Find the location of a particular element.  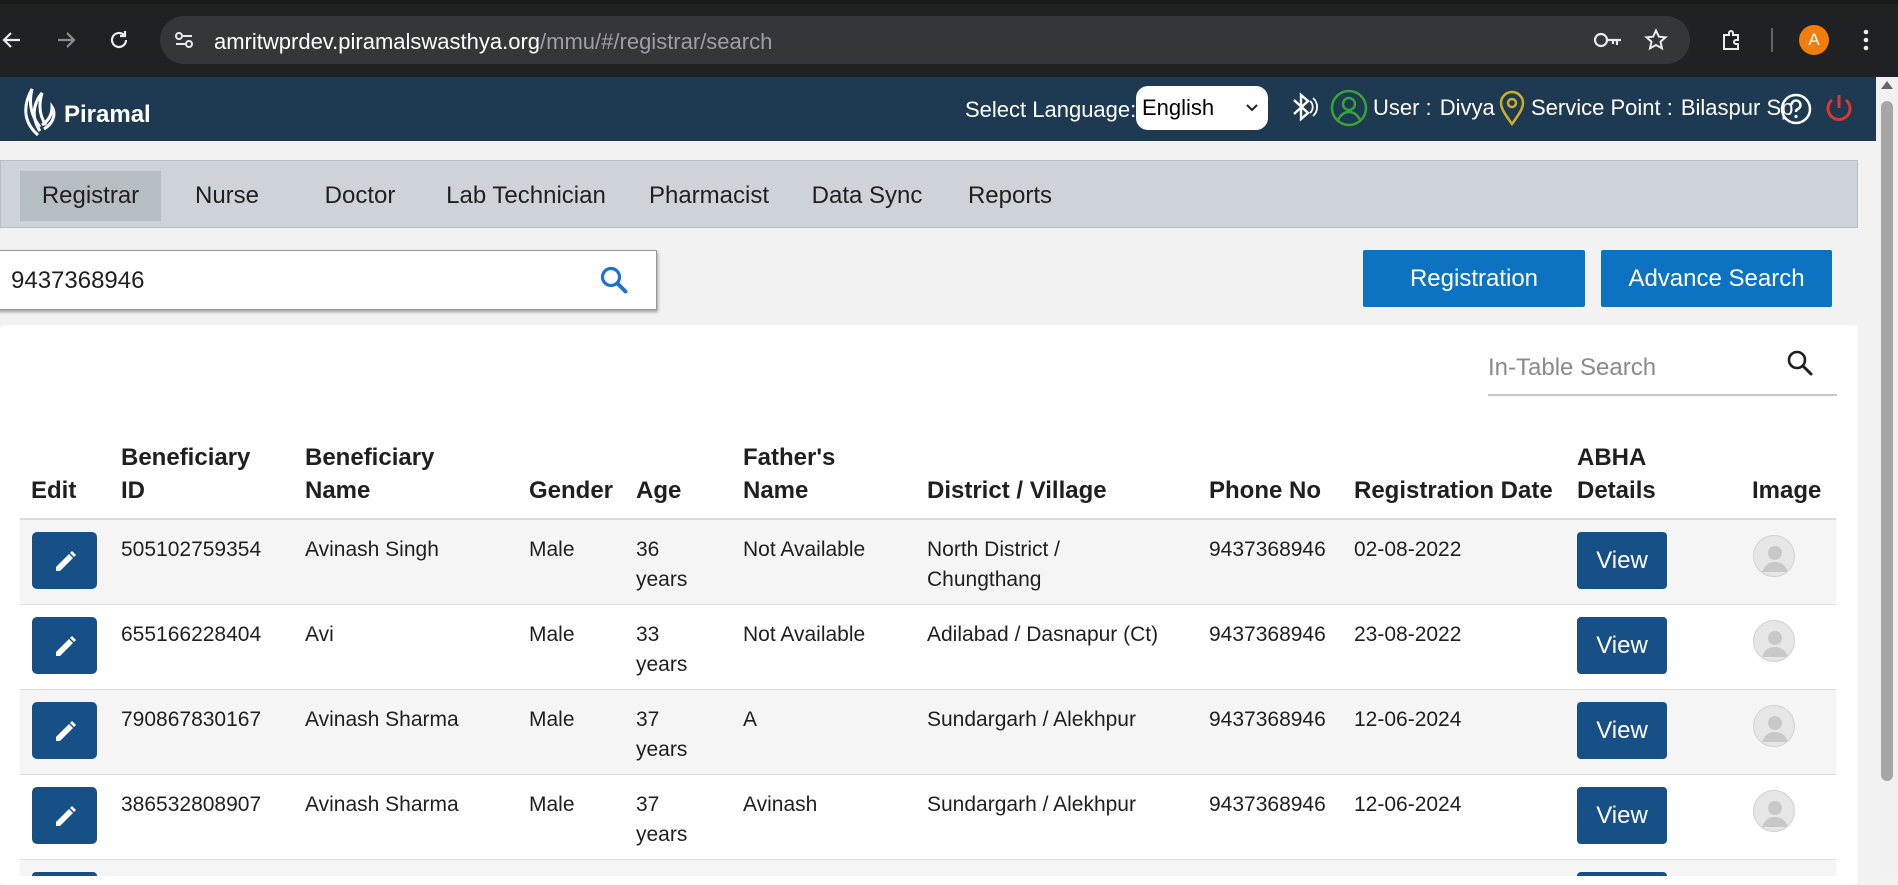

password-key-icon is located at coordinates (1608, 40).